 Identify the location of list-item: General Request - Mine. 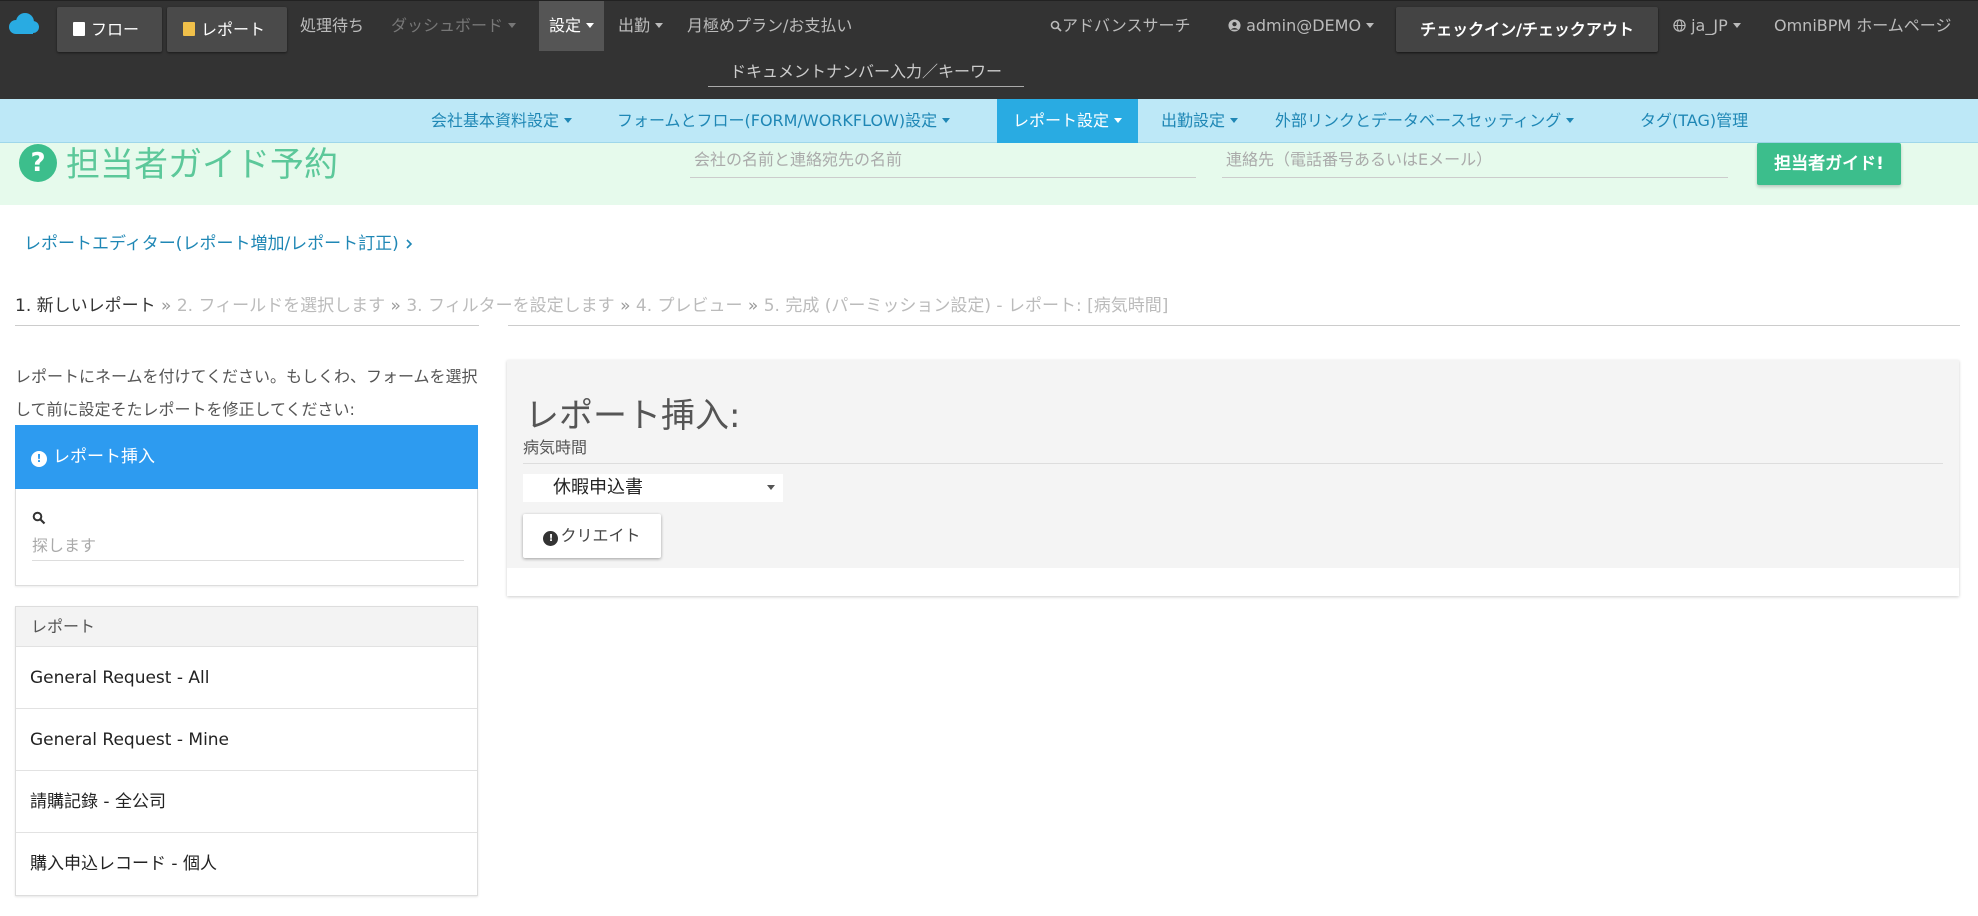
(246, 740).